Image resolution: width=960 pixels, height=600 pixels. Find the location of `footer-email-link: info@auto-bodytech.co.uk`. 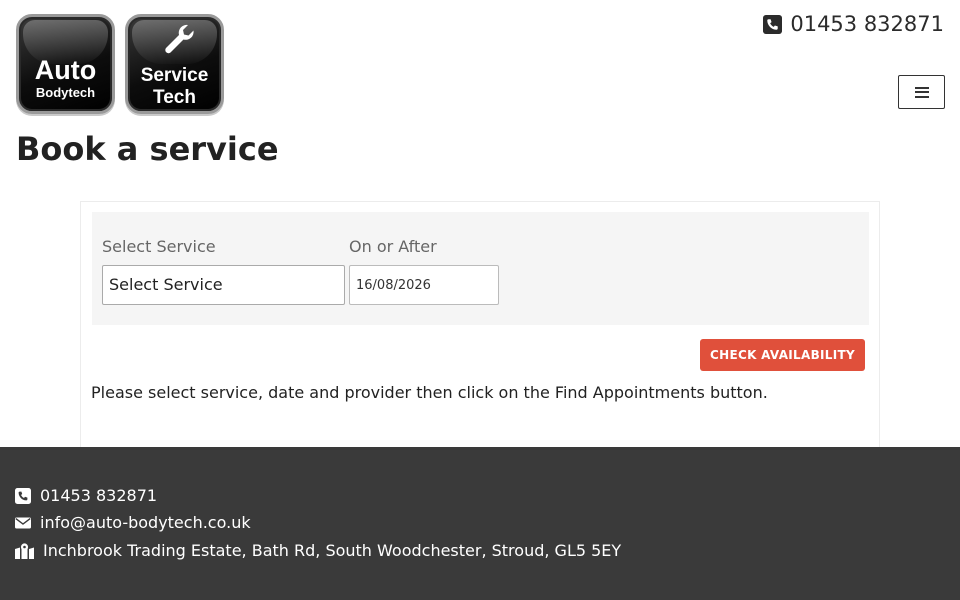

footer-email-link: info@auto-bodytech.co.uk is located at coordinates (133, 522).